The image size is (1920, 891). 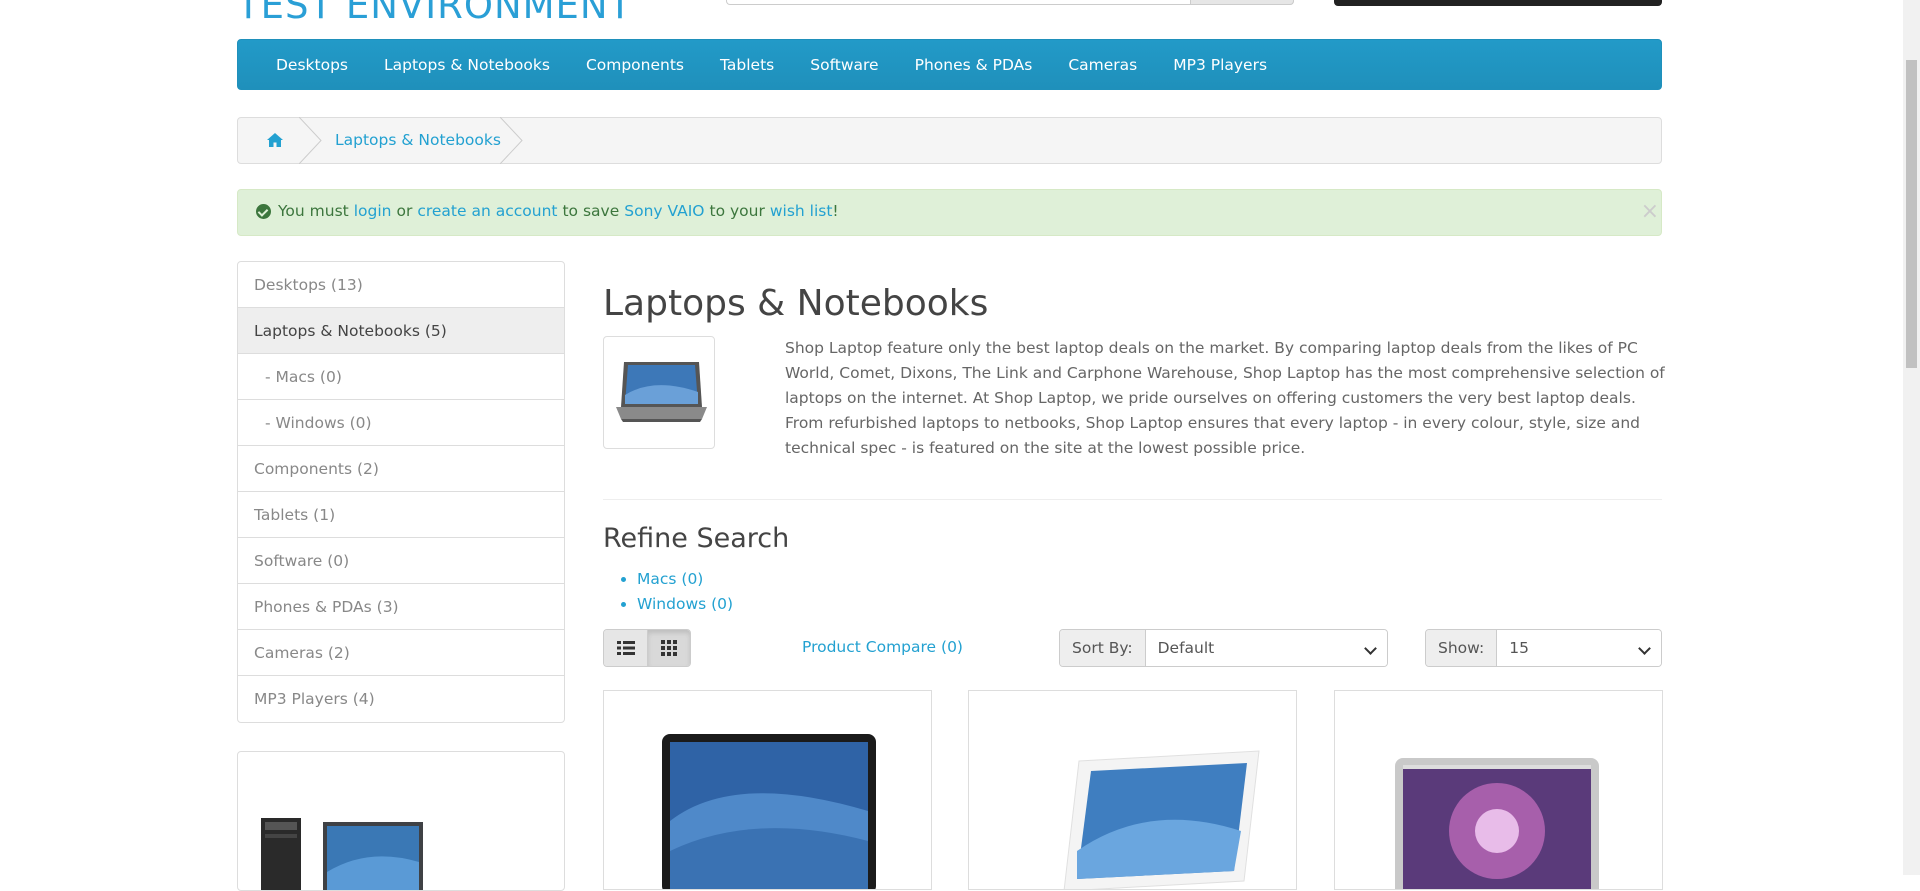 I want to click on refine-item: Macs (0), so click(x=685, y=579).